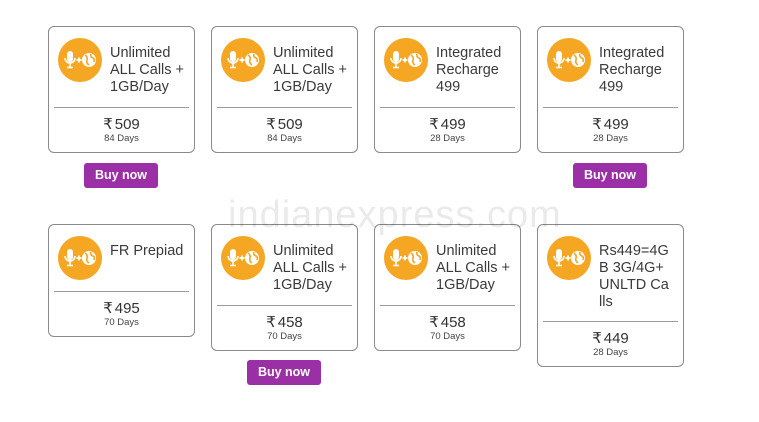 The width and height of the screenshot is (759, 422). Describe the element at coordinates (127, 308) in the screenshot. I see `price-value: 495` at that location.